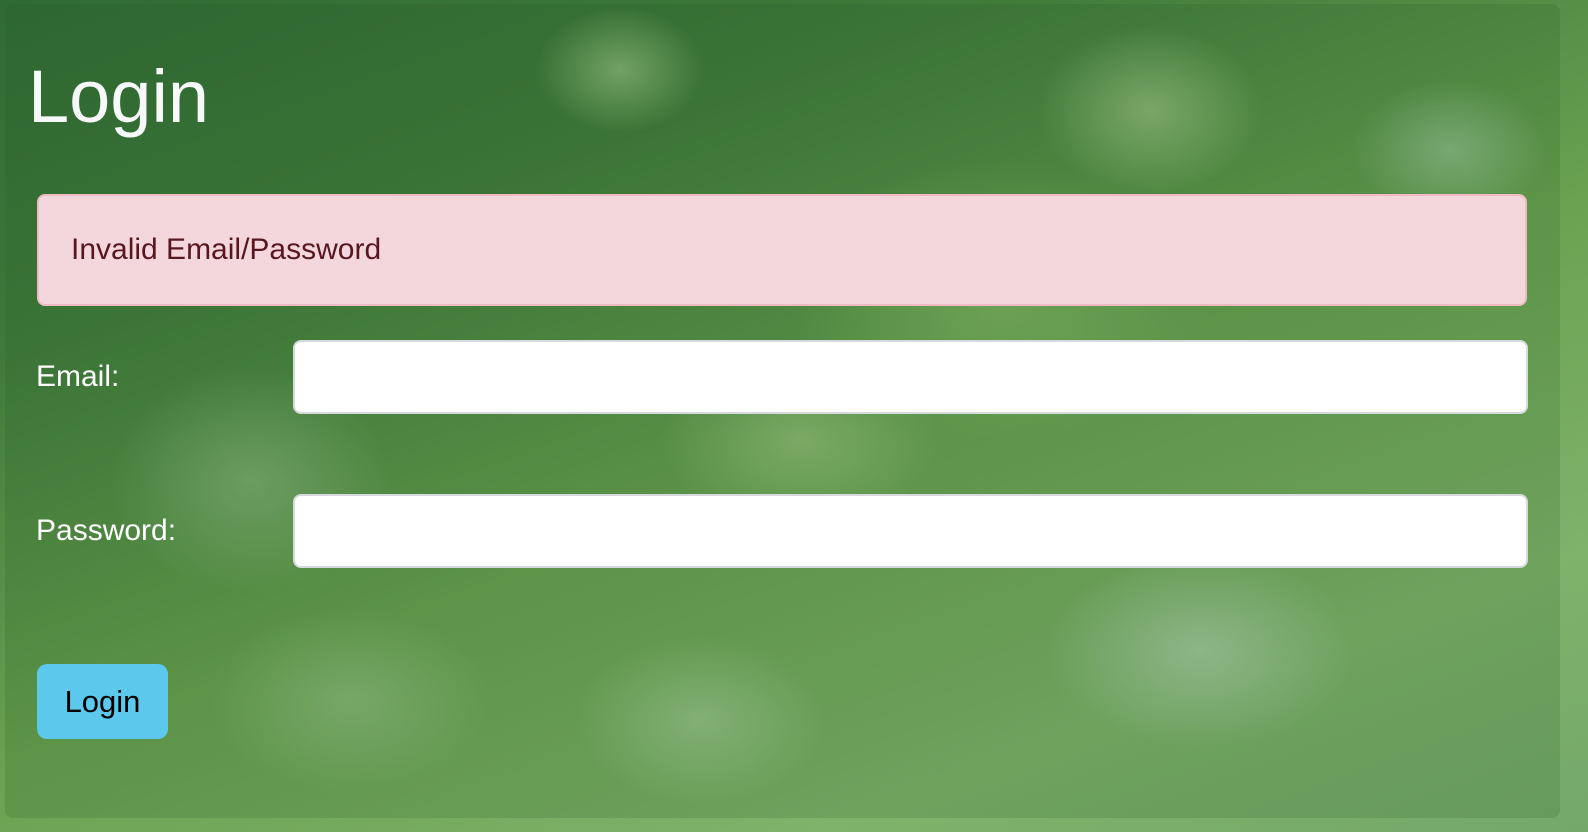 Image resolution: width=1588 pixels, height=832 pixels. I want to click on email-input, so click(910, 377).